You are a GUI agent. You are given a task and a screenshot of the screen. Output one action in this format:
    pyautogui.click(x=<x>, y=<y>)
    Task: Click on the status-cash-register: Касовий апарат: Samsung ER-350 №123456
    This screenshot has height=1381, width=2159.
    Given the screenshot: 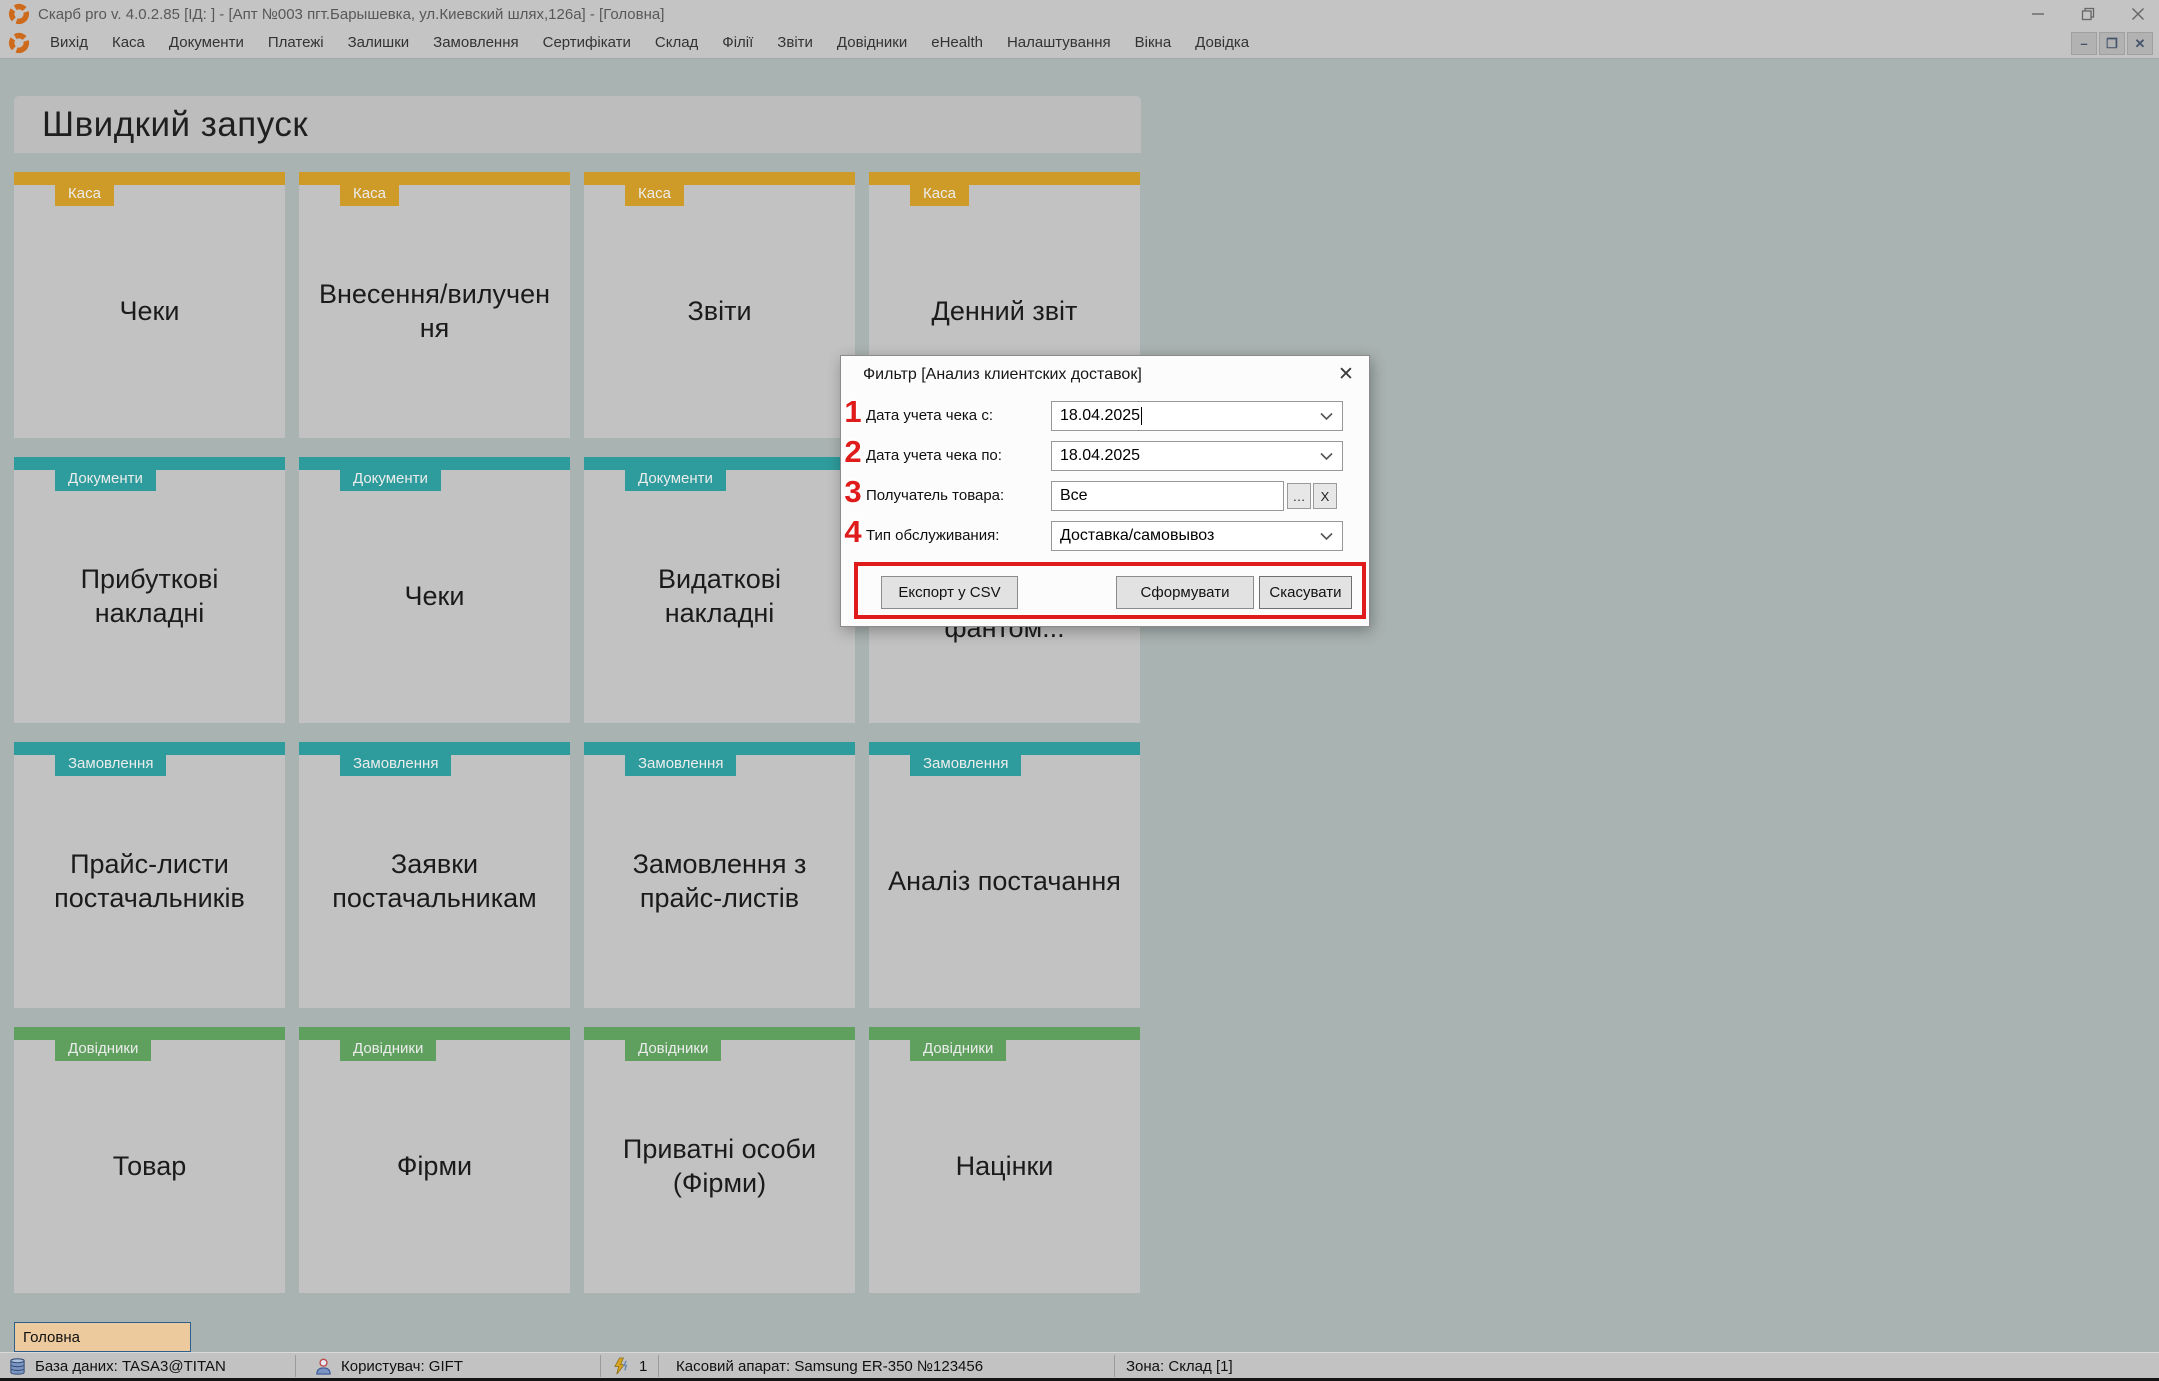 What is the action you would take?
    pyautogui.click(x=829, y=1366)
    